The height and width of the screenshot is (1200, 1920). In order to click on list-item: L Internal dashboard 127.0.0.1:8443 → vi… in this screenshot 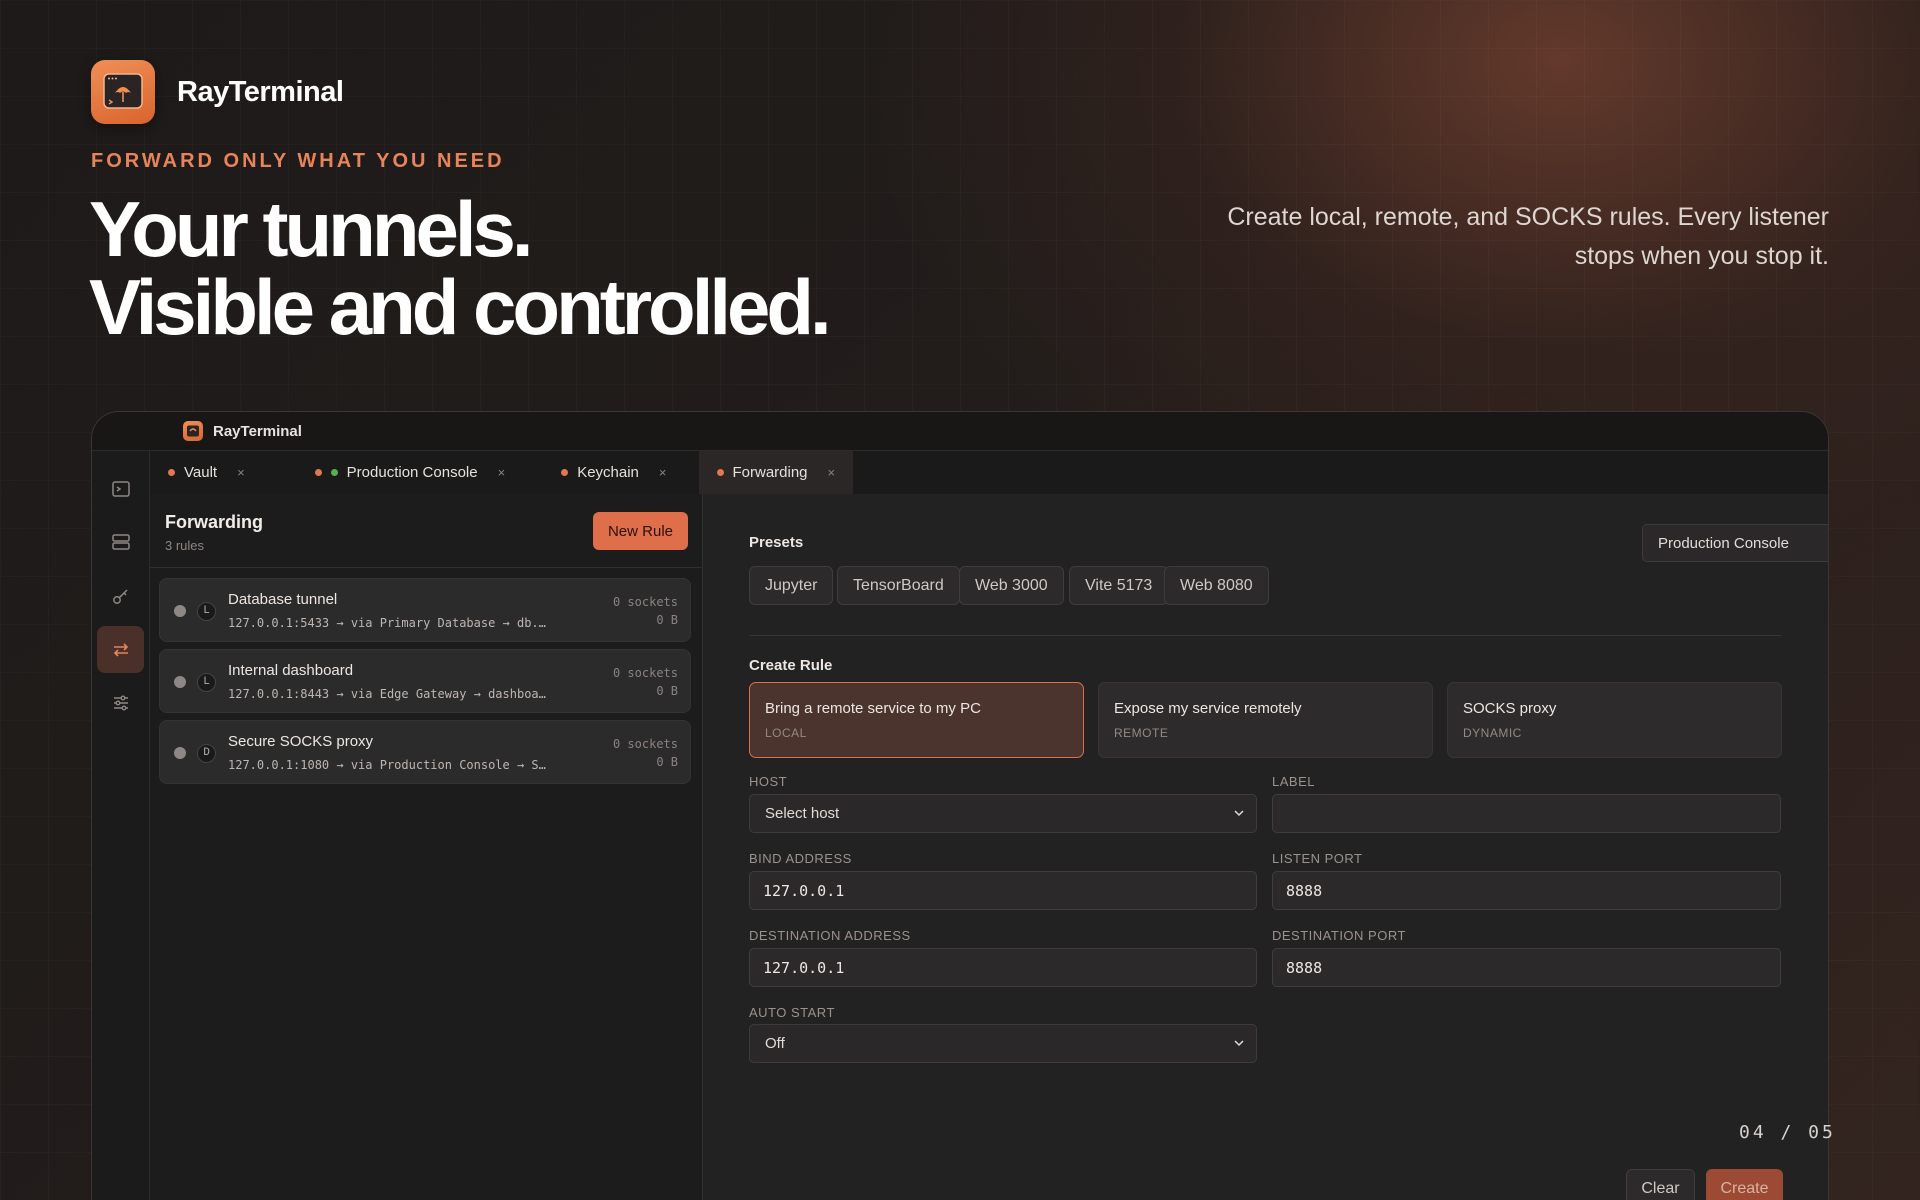, I will do `click(425, 681)`.